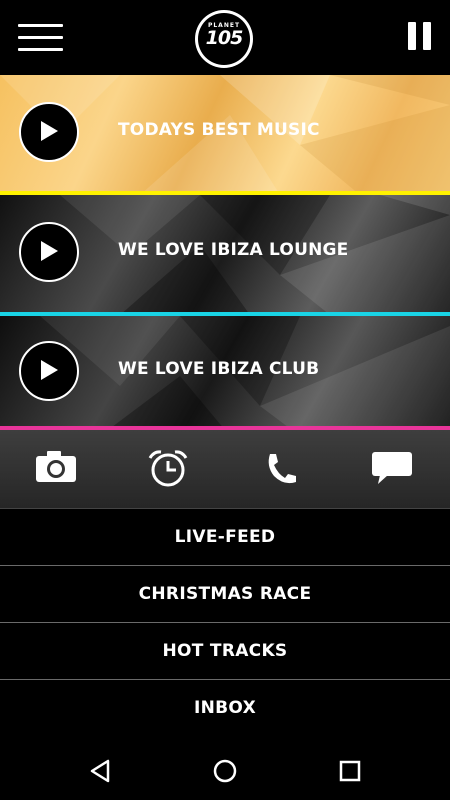 Image resolution: width=450 pixels, height=800 pixels. What do you see at coordinates (40, 38) in the screenshot?
I see `hamburger-menu-icon` at bounding box center [40, 38].